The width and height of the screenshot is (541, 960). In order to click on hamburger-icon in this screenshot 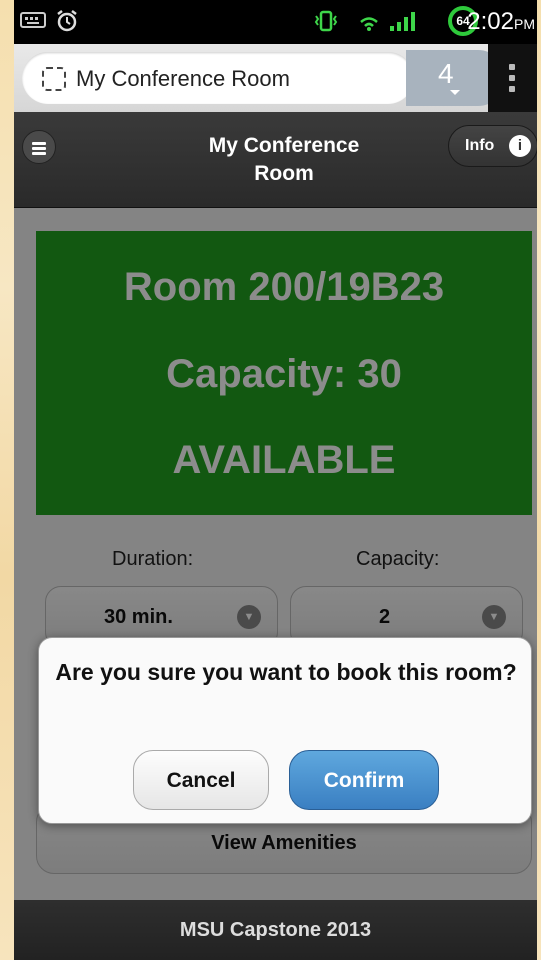, I will do `click(39, 143)`.